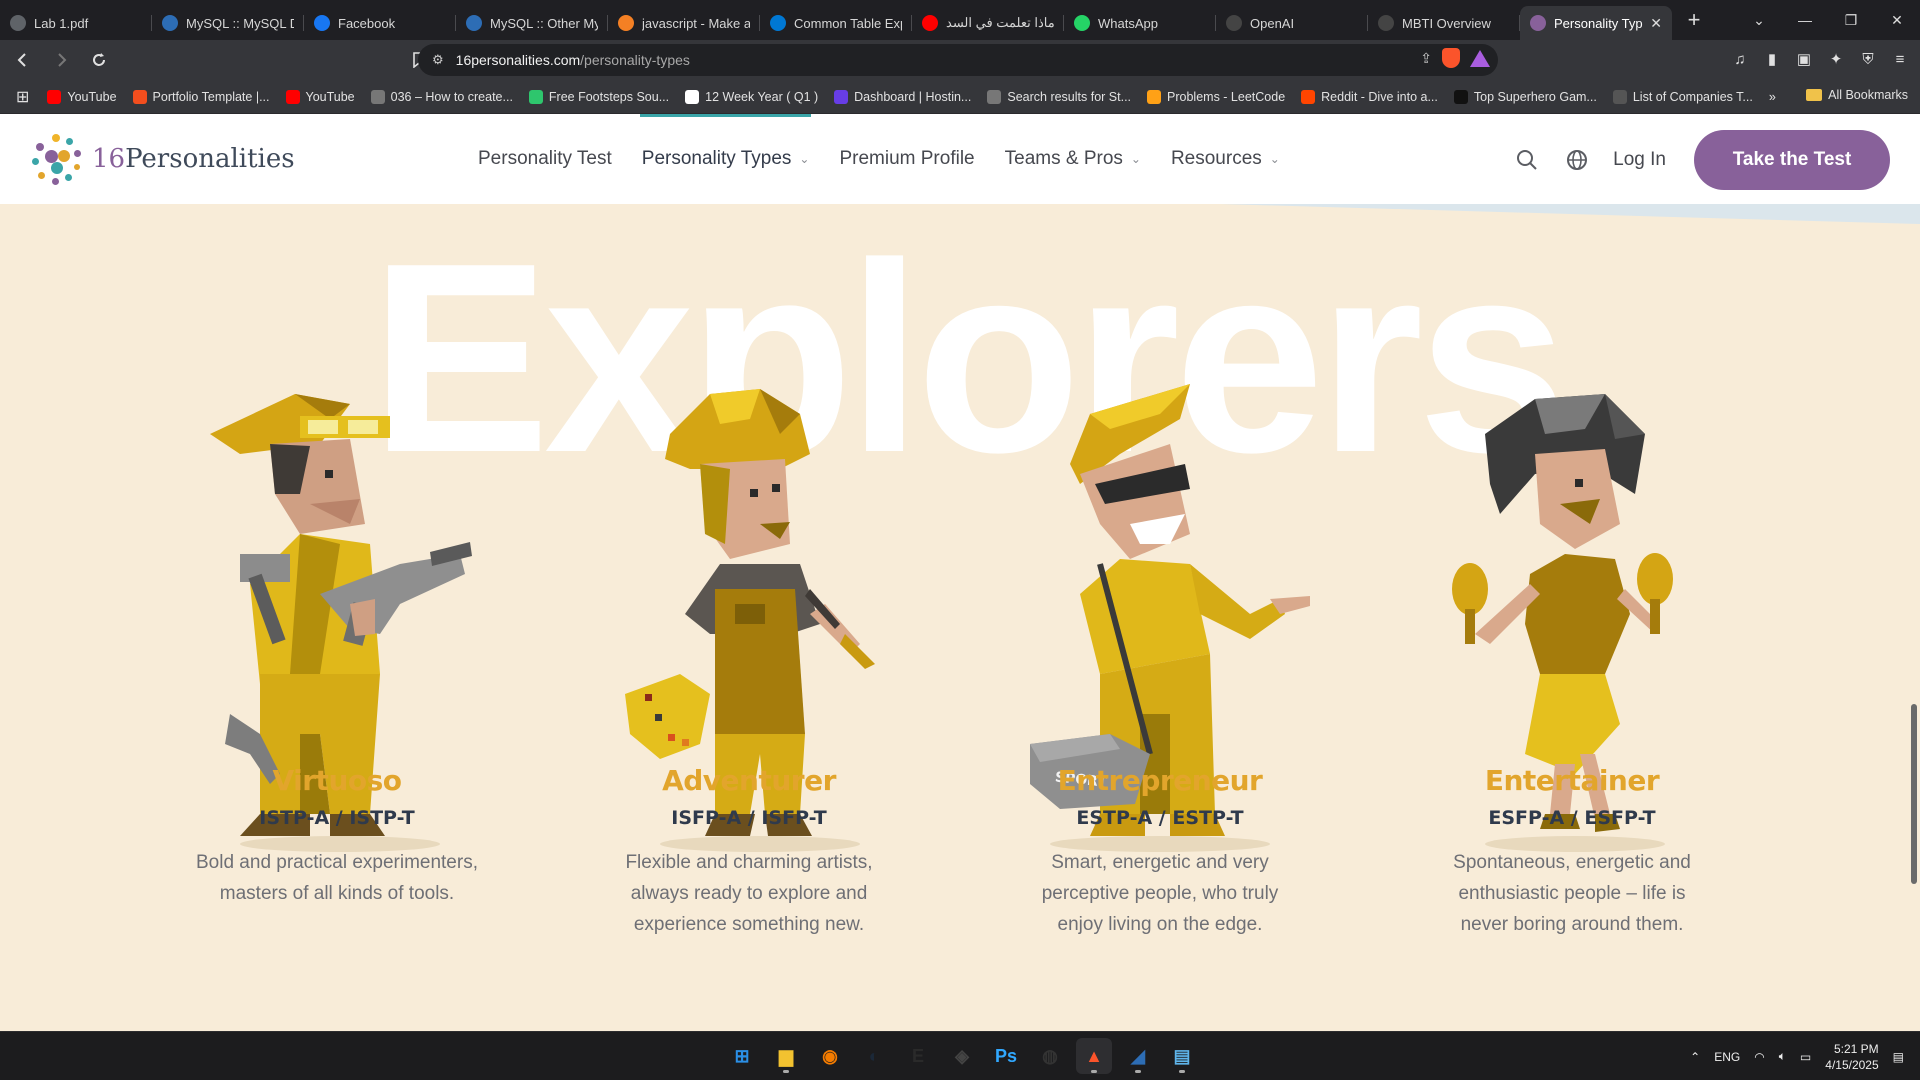  I want to click on show-hidden-icons-icon: ⌃, so click(1695, 1057).